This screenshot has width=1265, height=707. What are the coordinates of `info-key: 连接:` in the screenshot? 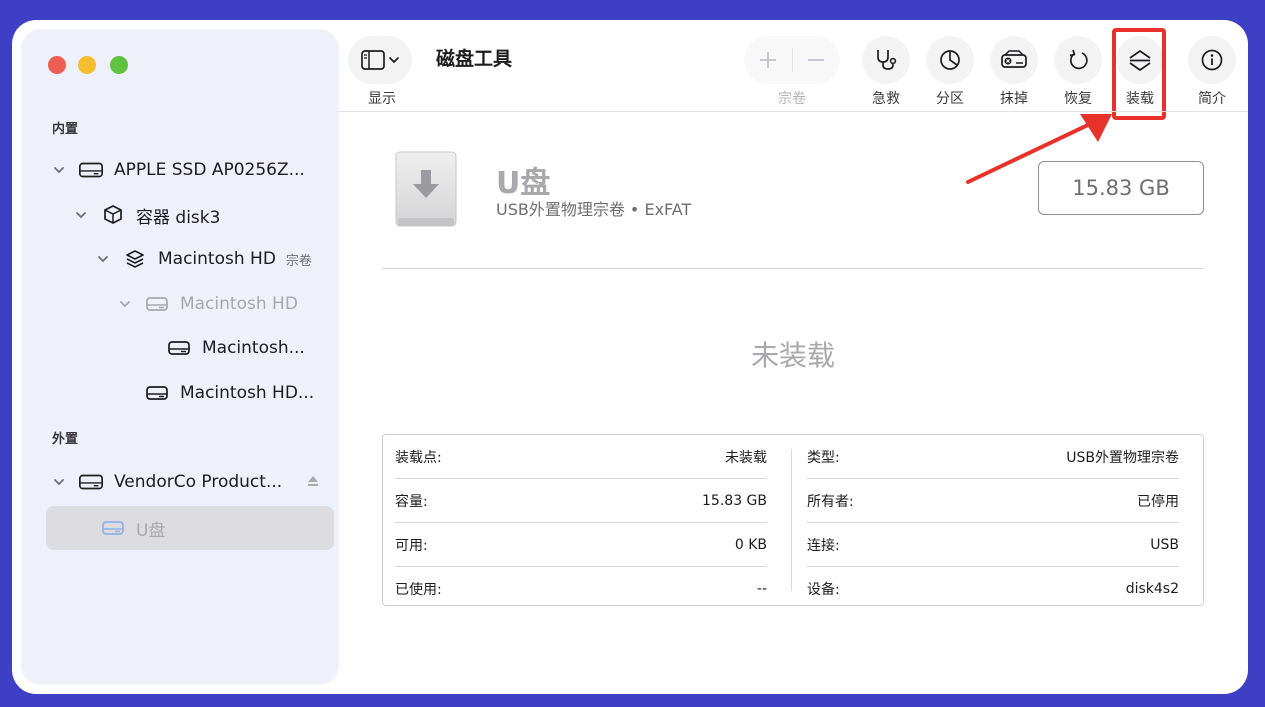 It's located at (823, 545).